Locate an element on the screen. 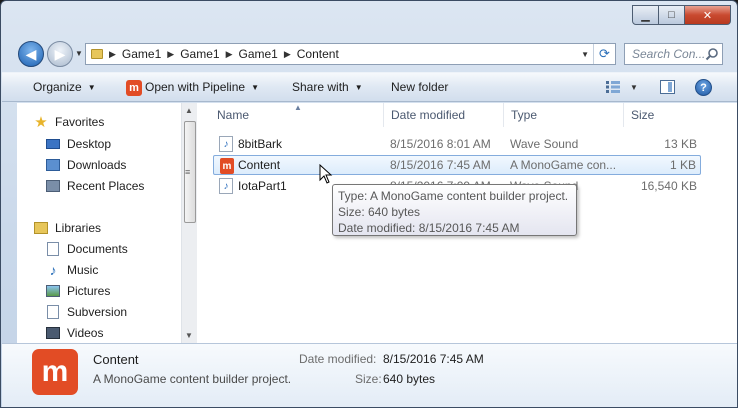 Image resolution: width=738 pixels, height=408 pixels. desktop-icon is located at coordinates (53, 144).